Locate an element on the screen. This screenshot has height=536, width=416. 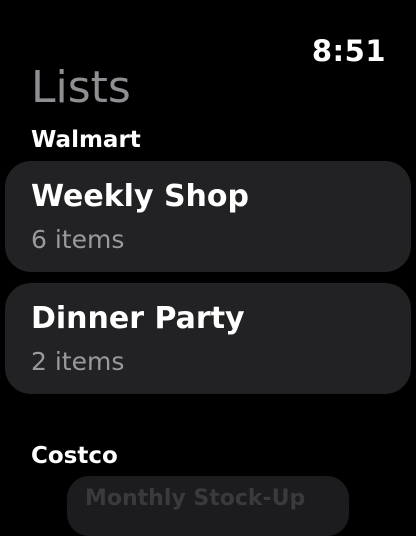
list-card-title: Dinner Party is located at coordinates (138, 318).